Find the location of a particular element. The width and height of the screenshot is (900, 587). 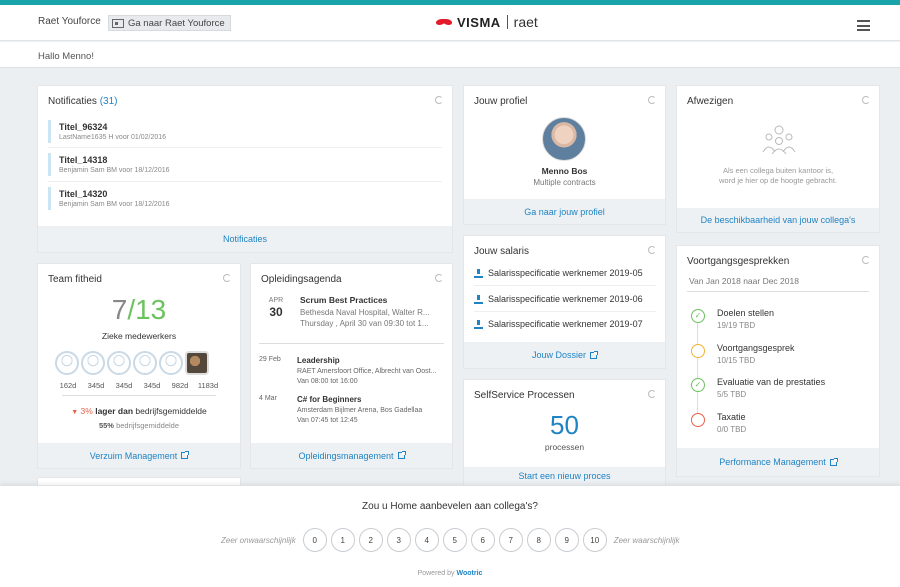

powered-by: Powered by Wootric is located at coordinates (450, 573).